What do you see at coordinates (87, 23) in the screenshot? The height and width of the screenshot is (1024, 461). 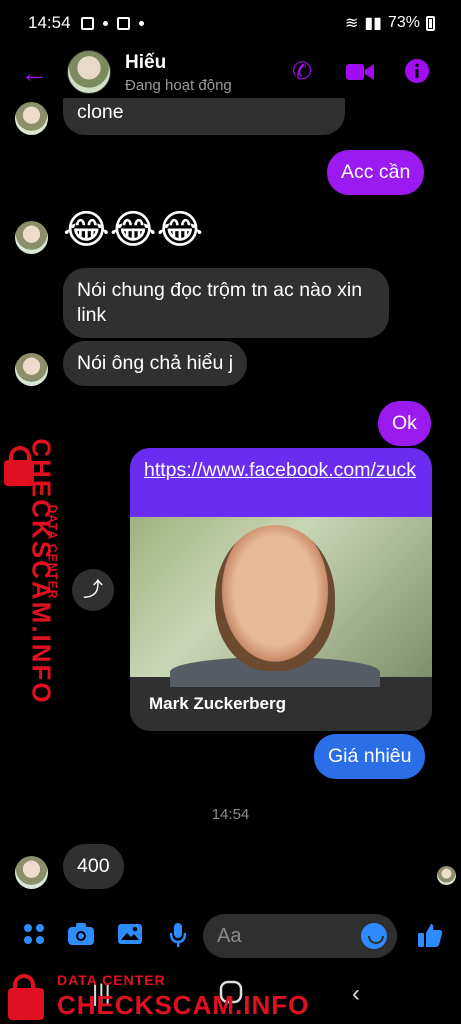 I see `gallery-notification-icon` at bounding box center [87, 23].